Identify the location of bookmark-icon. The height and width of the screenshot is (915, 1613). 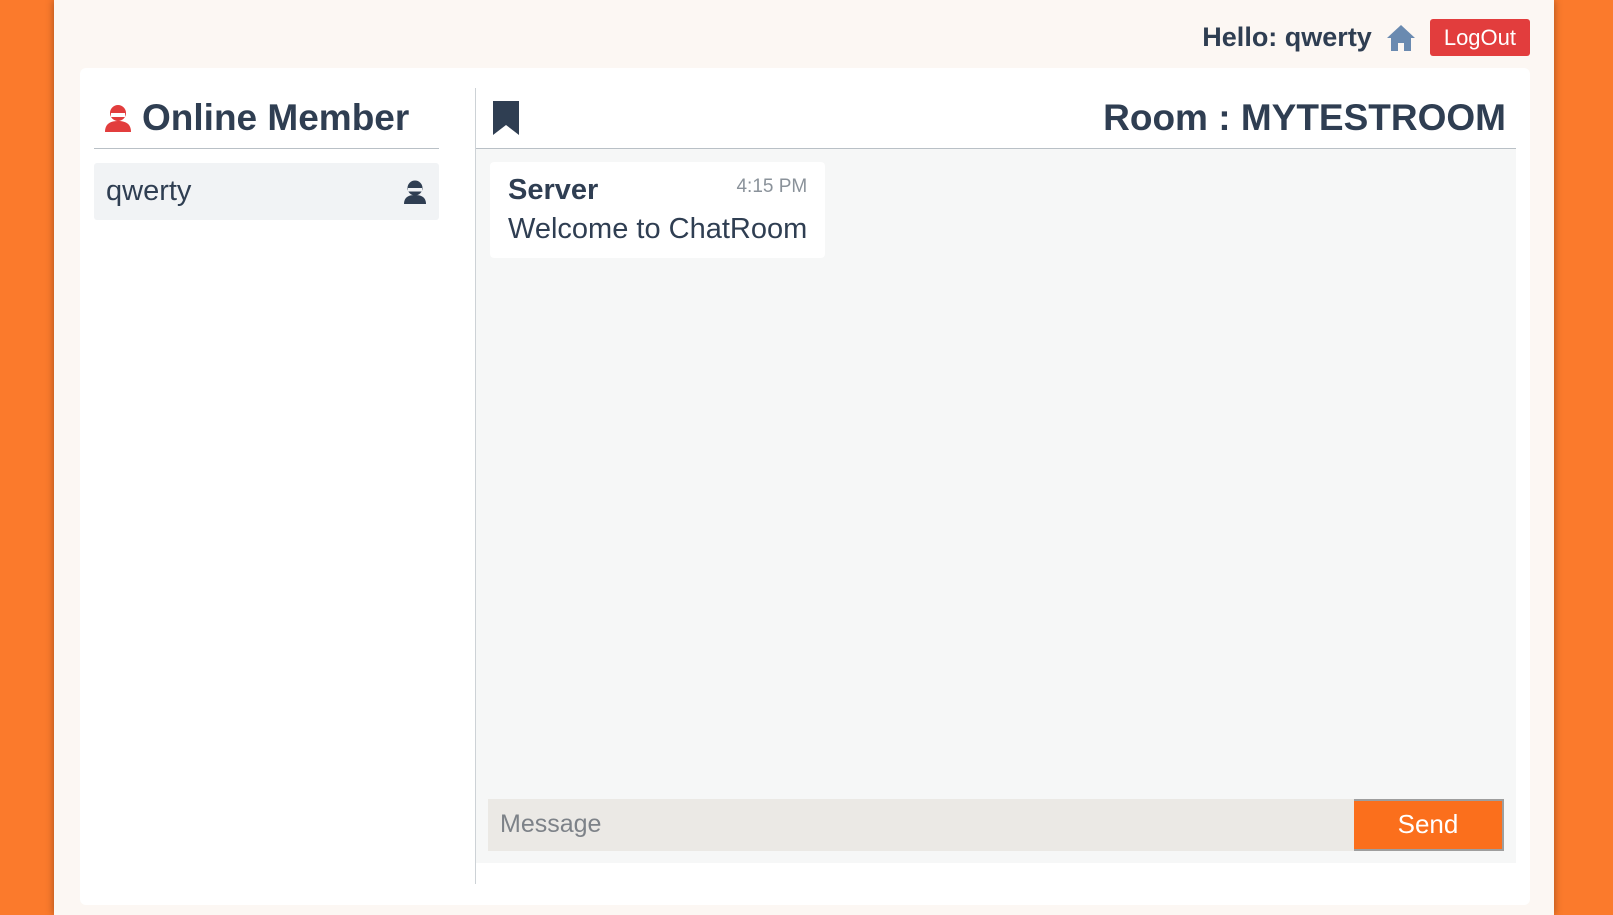
(506, 118).